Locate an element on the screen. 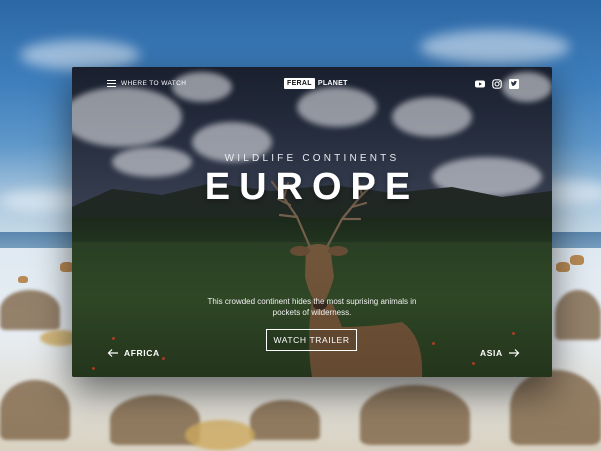  watch-trailer-label: WATCH TRAILER is located at coordinates (311, 340).